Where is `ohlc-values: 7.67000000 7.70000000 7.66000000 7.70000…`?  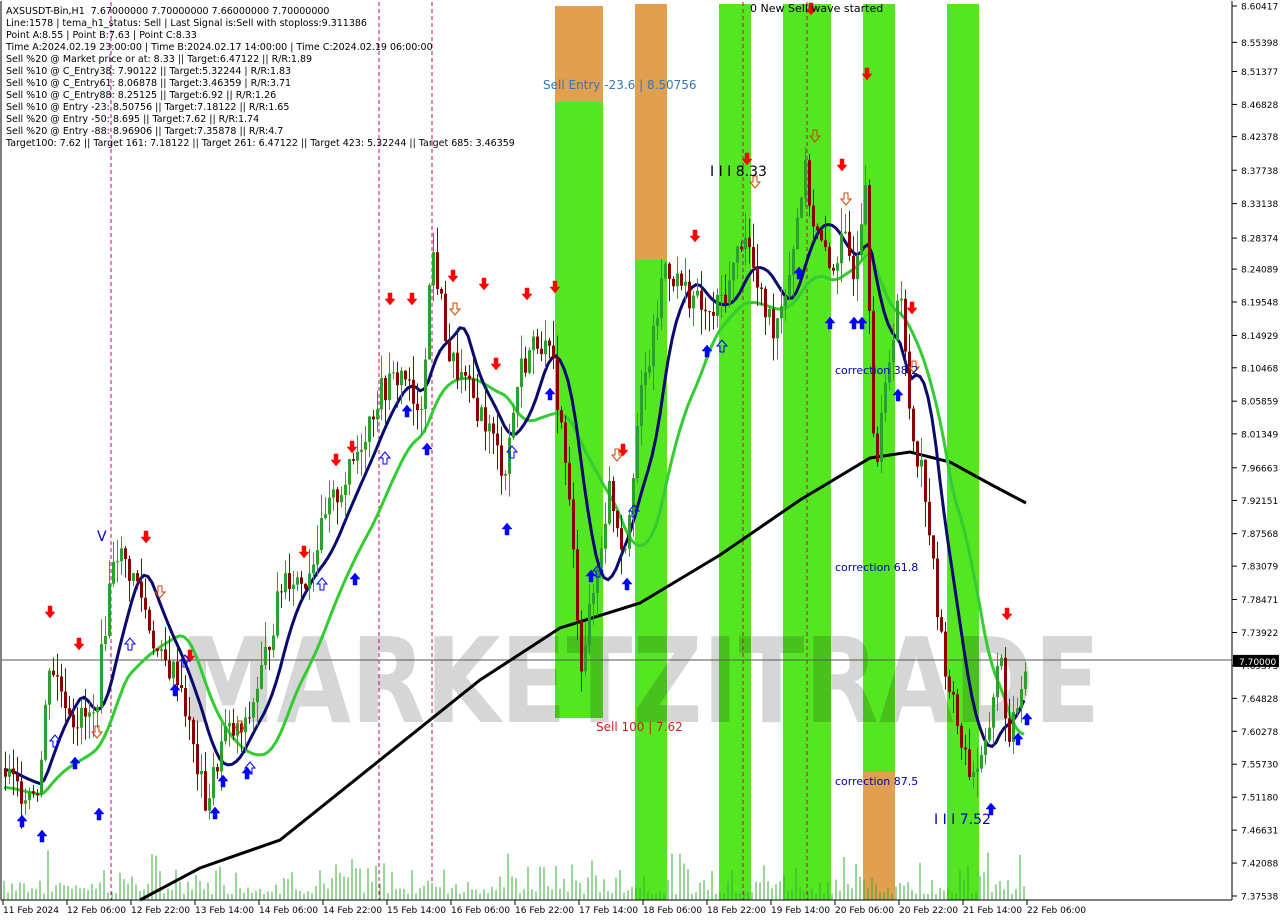 ohlc-values: 7.67000000 7.70000000 7.66000000 7.70000… is located at coordinates (210, 11).